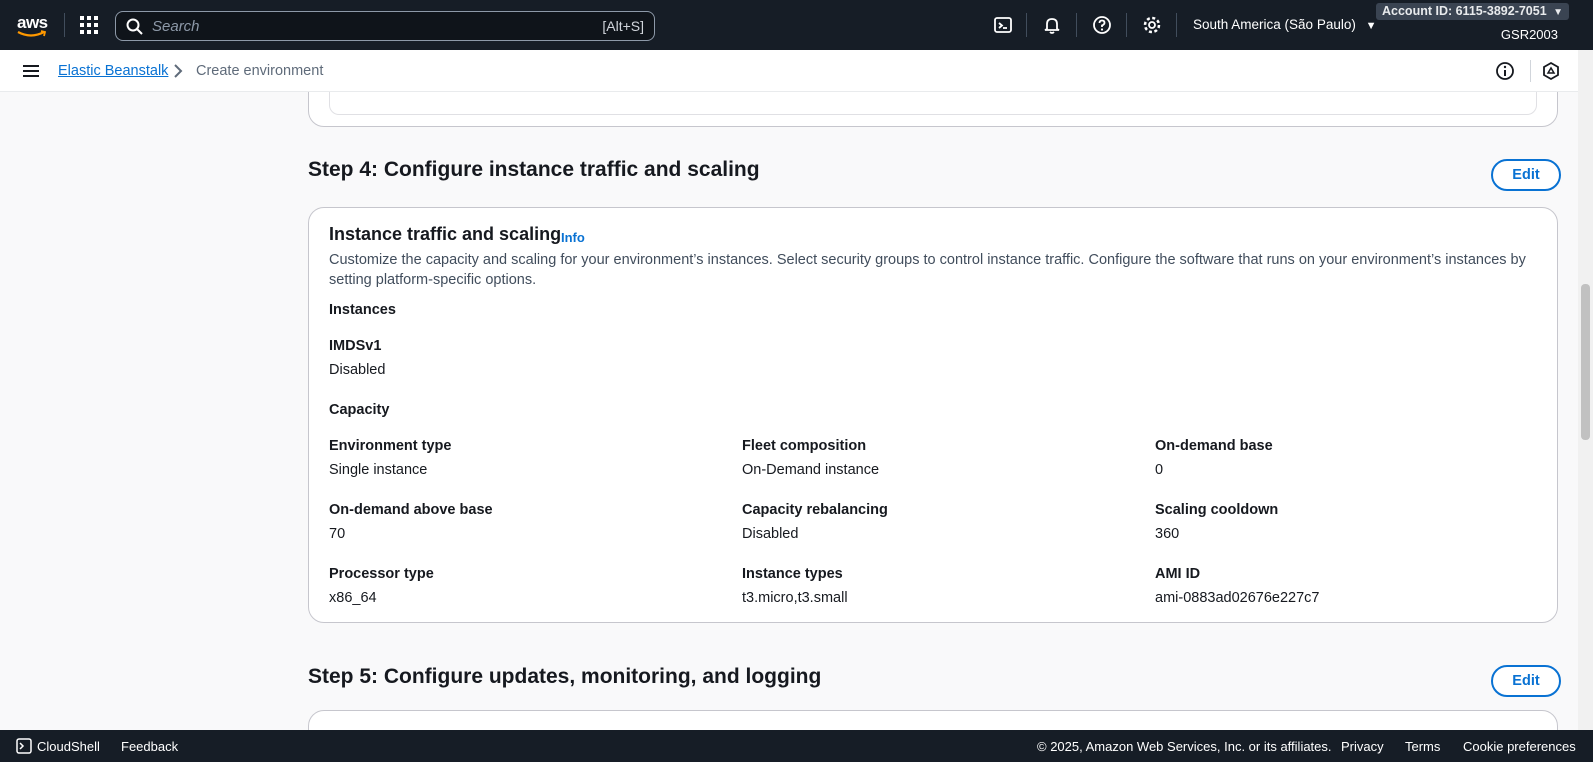 The width and height of the screenshot is (1593, 762). What do you see at coordinates (1505, 71) in the screenshot?
I see `info-icon` at bounding box center [1505, 71].